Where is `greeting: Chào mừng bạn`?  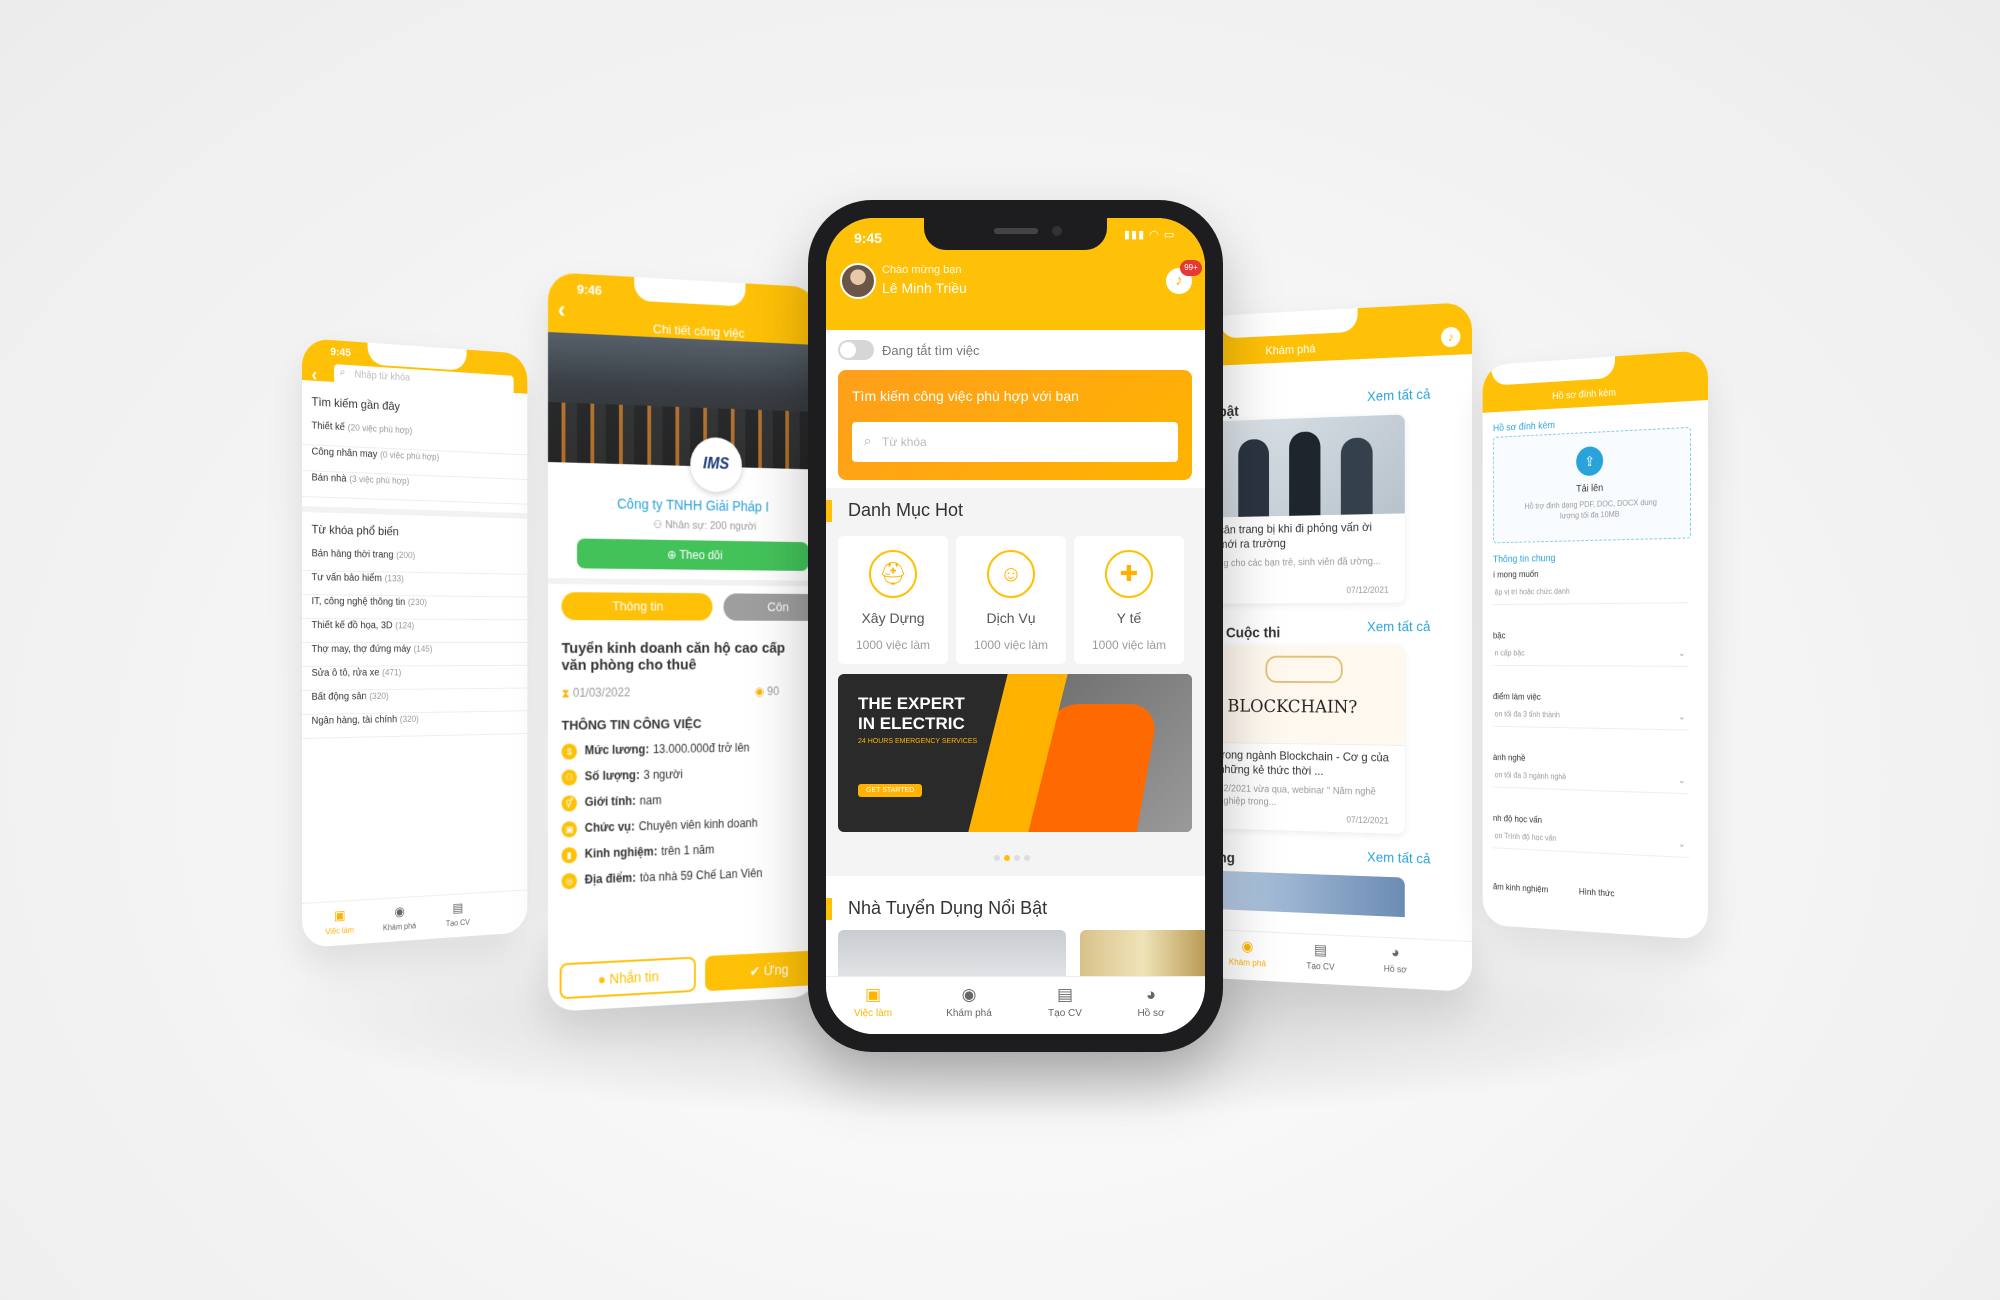
greeting: Chào mừng bạn is located at coordinates (922, 270).